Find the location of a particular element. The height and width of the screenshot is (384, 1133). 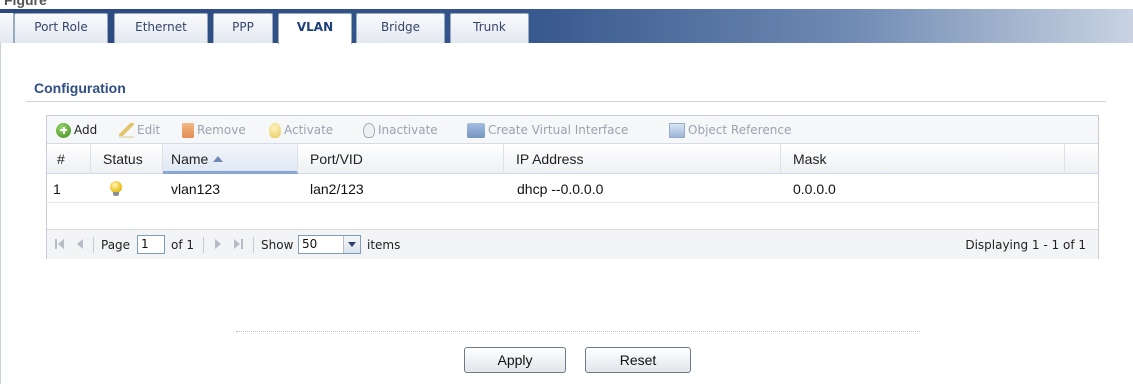

object-reference-label: Object Reference is located at coordinates (740, 130).